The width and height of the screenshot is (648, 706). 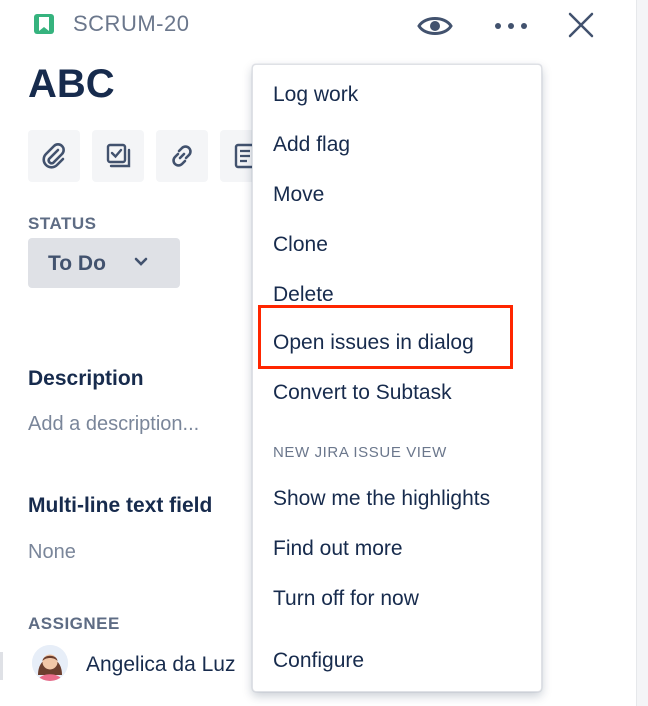 I want to click on menu-item-add-flag: Add flag, so click(x=311, y=145).